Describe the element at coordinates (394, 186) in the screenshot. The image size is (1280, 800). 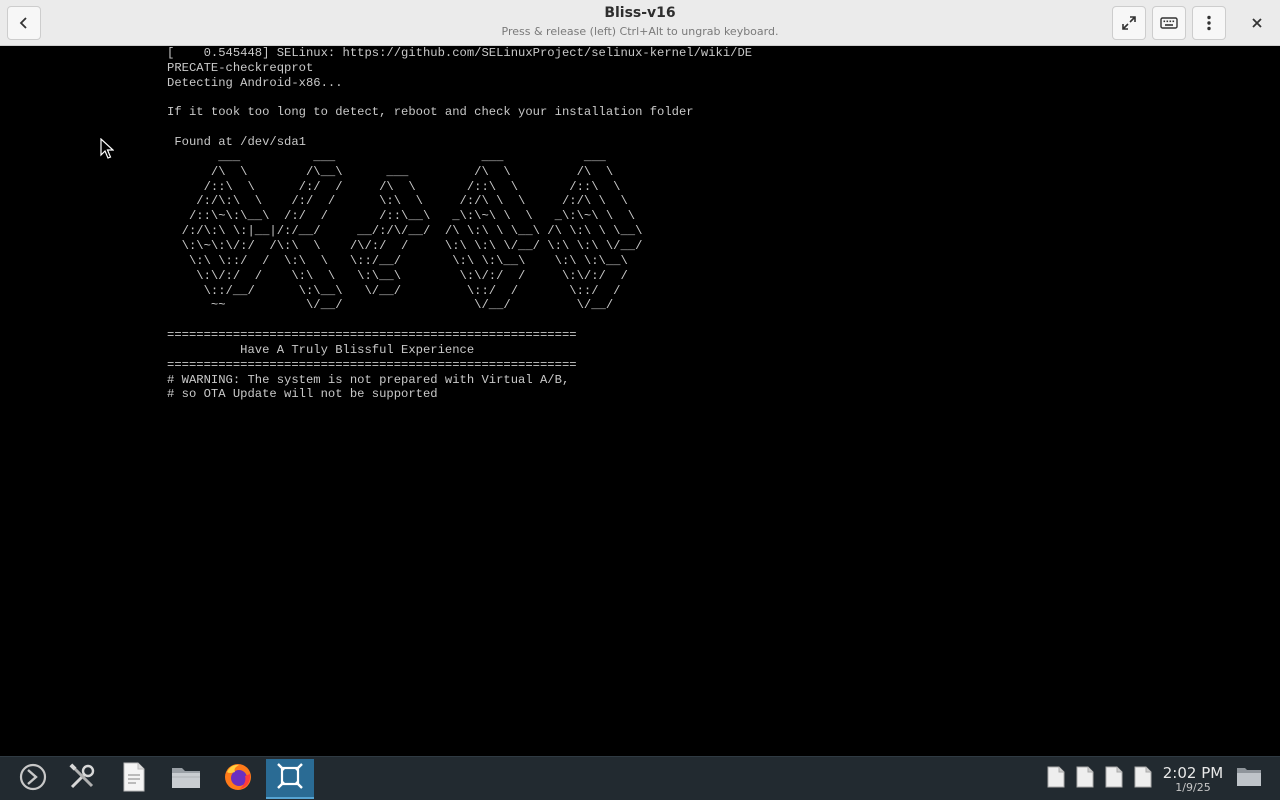
I see `console-line: /::\ \ /:/ / /\ \ /::\ \ /::\ \` at that location.